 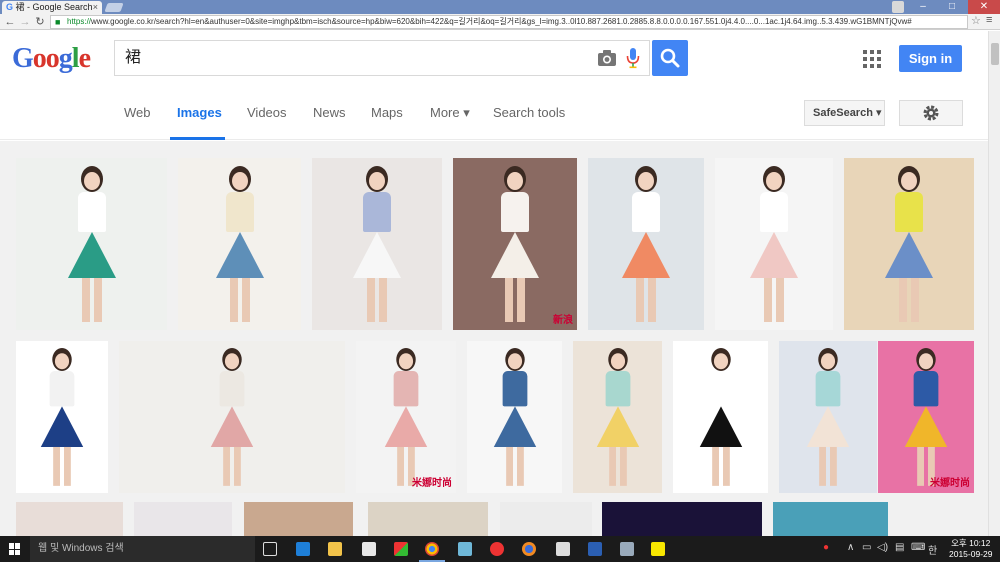 What do you see at coordinates (872, 59) in the screenshot?
I see `apps-grid-icon` at bounding box center [872, 59].